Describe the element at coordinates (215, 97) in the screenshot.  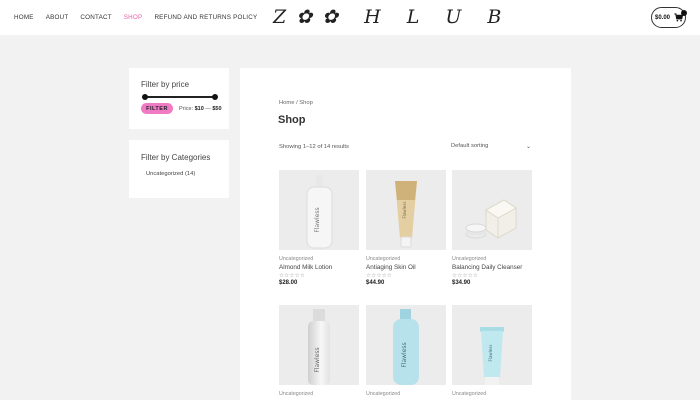
I see `price-slider-max-handle` at that location.